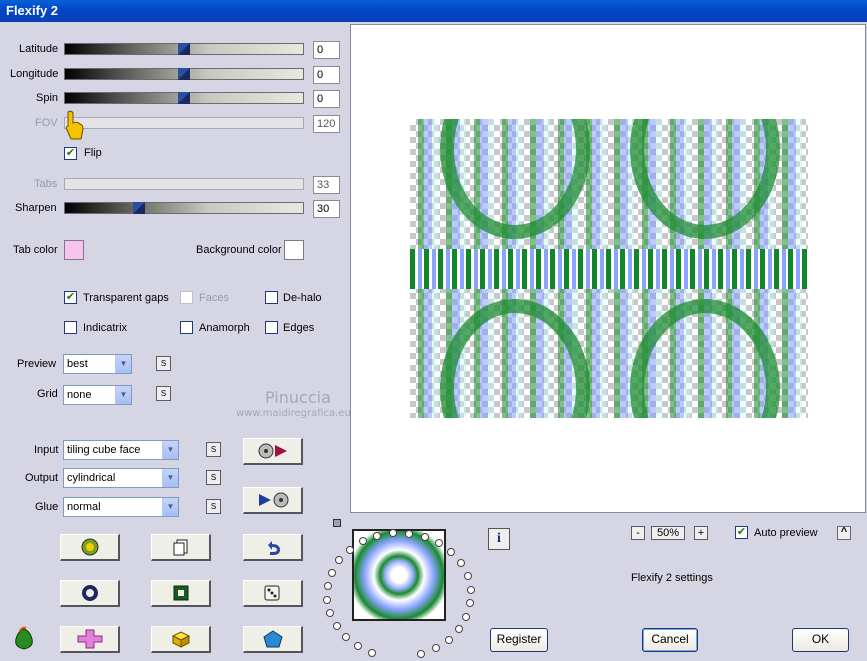 The height and width of the screenshot is (661, 867). I want to click on input-select: tiling cube face ▼, so click(121, 450).